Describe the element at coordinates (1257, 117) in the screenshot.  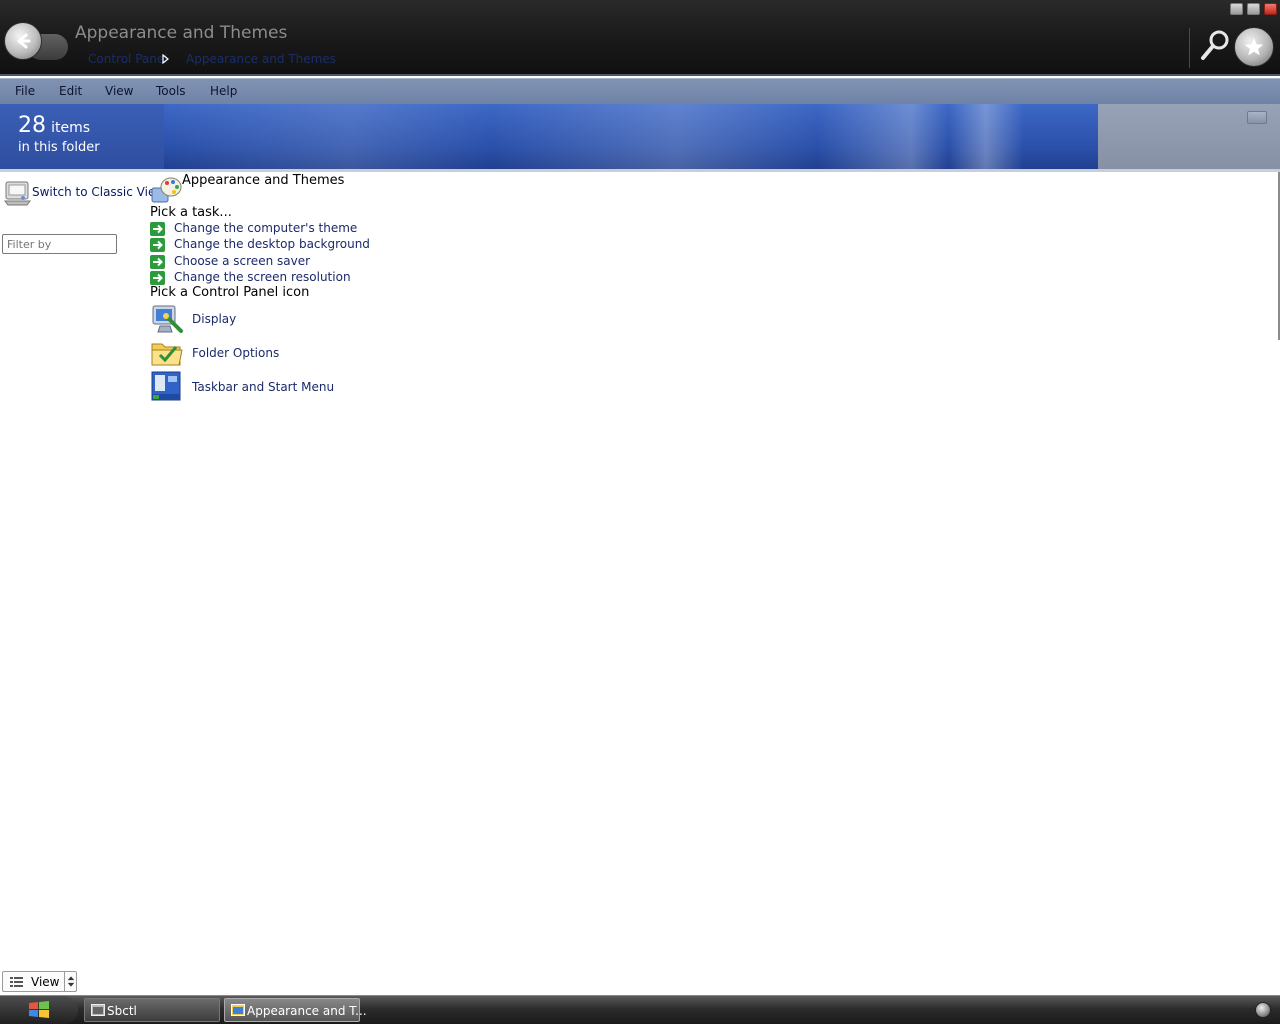
I see `banner-collapse-button` at that location.